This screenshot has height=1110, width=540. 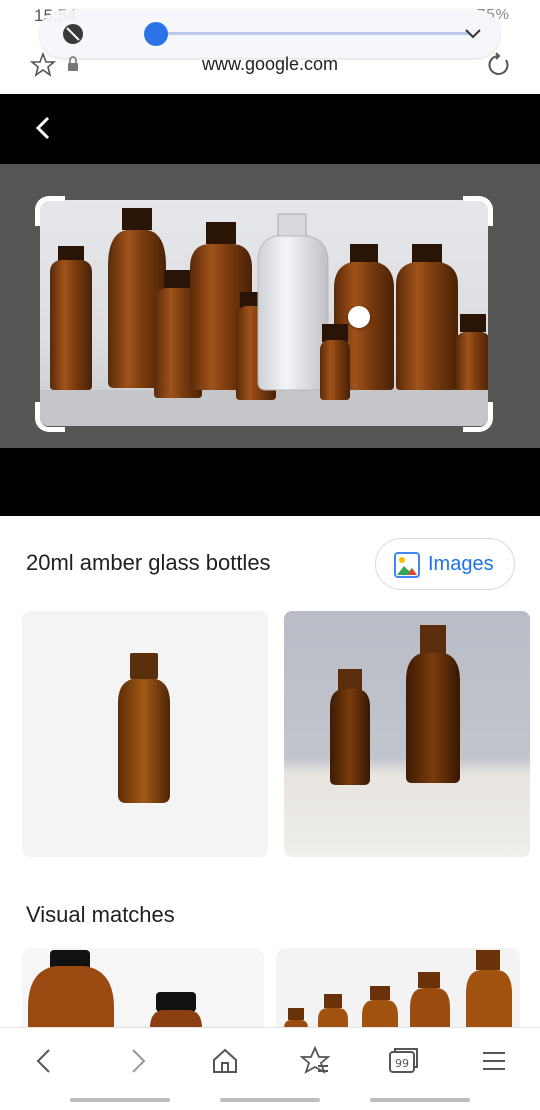 What do you see at coordinates (270, 482) in the screenshot?
I see `lens-footer` at bounding box center [270, 482].